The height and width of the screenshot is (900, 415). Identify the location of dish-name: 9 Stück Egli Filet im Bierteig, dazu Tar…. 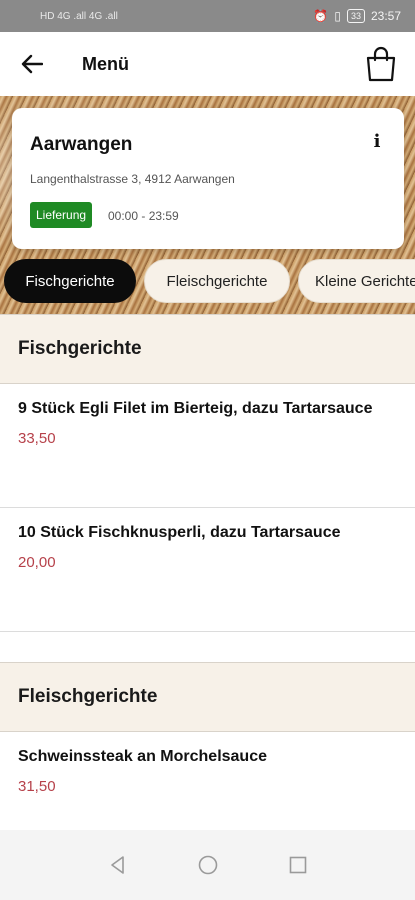
(195, 408).